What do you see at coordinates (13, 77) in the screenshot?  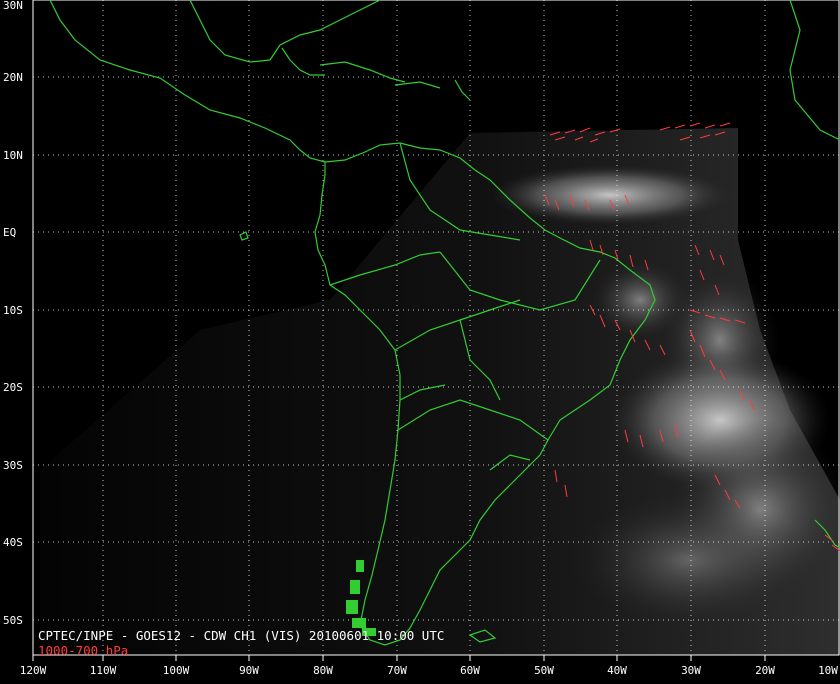 I see `lat-label-20n: 20N` at bounding box center [13, 77].